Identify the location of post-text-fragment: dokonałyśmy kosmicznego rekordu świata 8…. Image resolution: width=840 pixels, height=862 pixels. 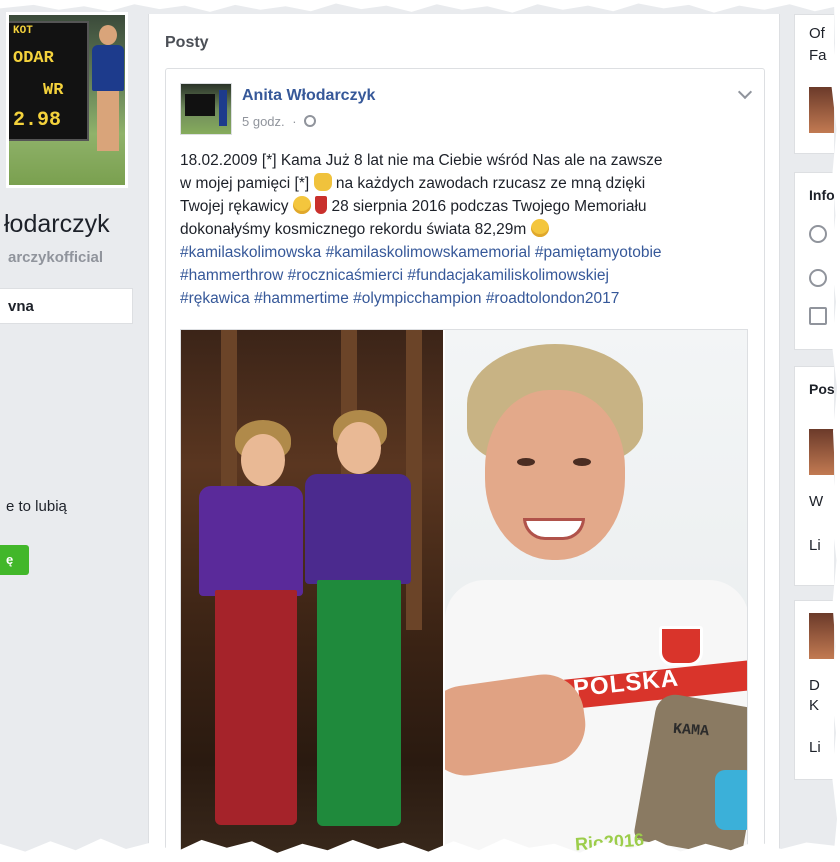
(353, 229).